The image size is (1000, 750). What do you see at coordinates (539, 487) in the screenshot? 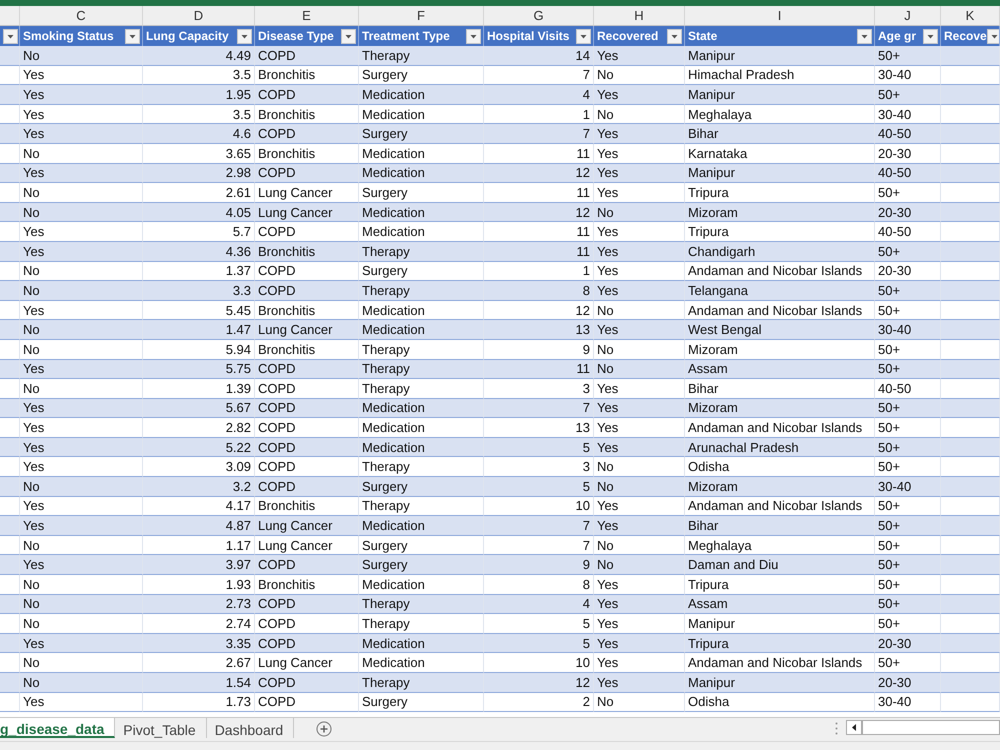
I see `table-cell: 5` at bounding box center [539, 487].